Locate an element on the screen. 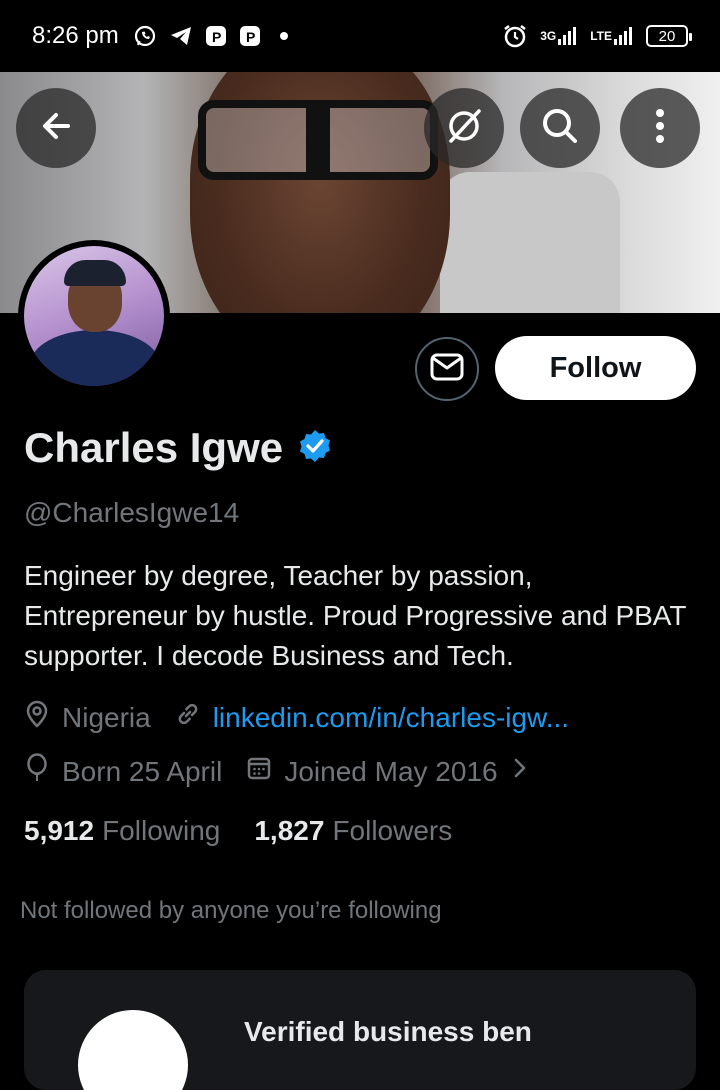  status-time: 8:26 pm is located at coordinates (75, 35).